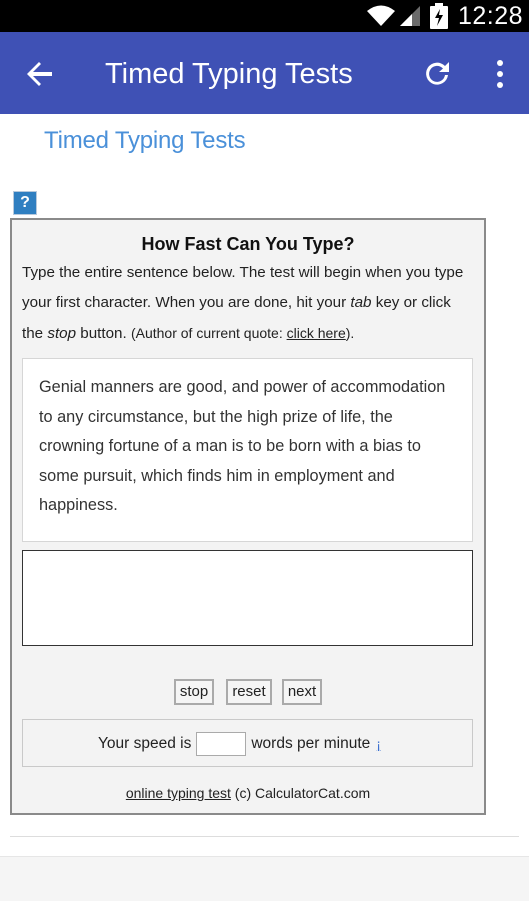  What do you see at coordinates (350, 333) in the screenshot?
I see `author-suffix: ).` at bounding box center [350, 333].